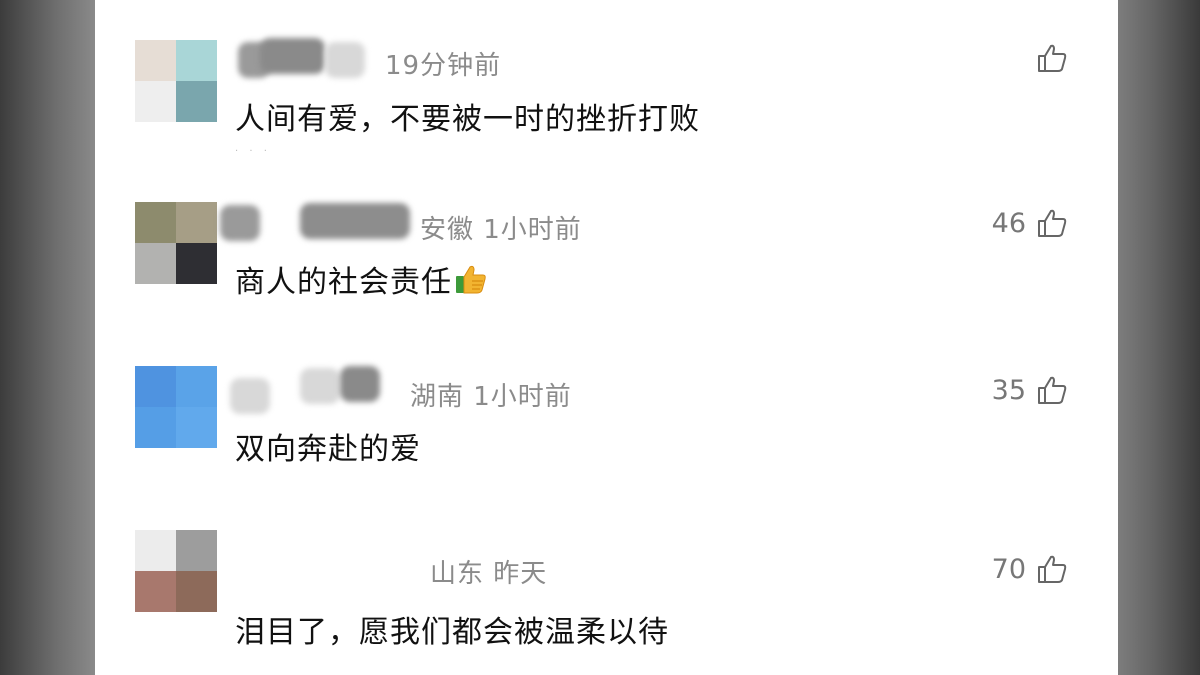  I want to click on like-count: 46, so click(1008, 223).